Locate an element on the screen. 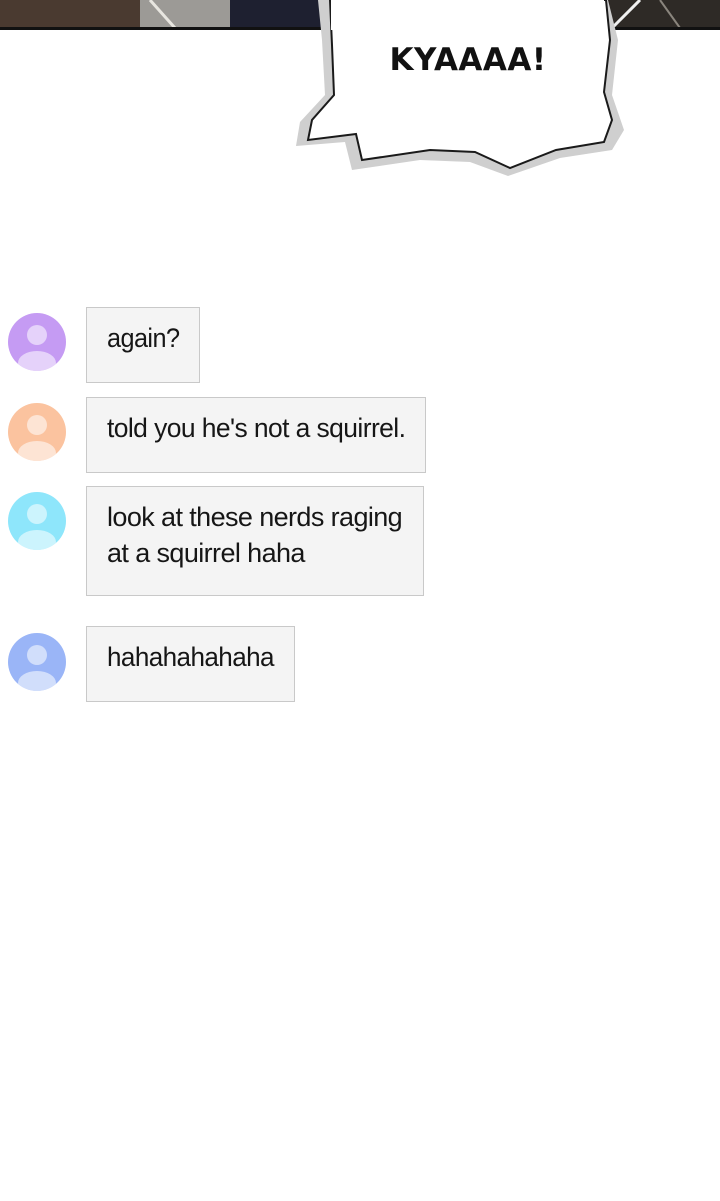 This screenshot has height=1201, width=720. comment-text-line-1: look at these nerds raging is located at coordinates (255, 517).